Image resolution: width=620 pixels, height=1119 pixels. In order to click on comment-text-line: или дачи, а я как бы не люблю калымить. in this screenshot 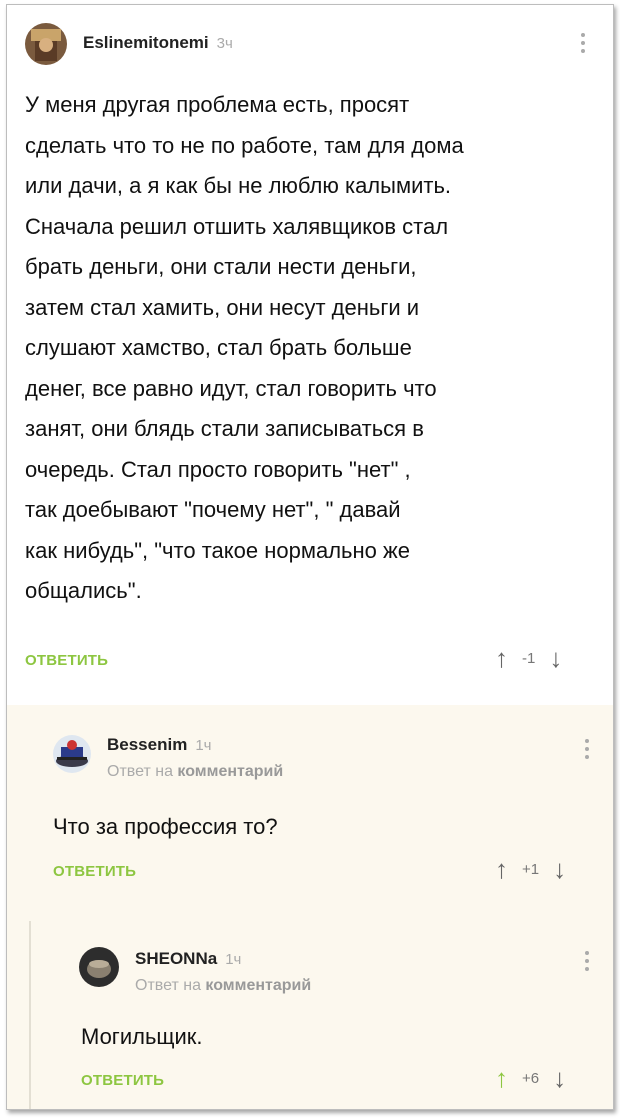, I will do `click(238, 185)`.